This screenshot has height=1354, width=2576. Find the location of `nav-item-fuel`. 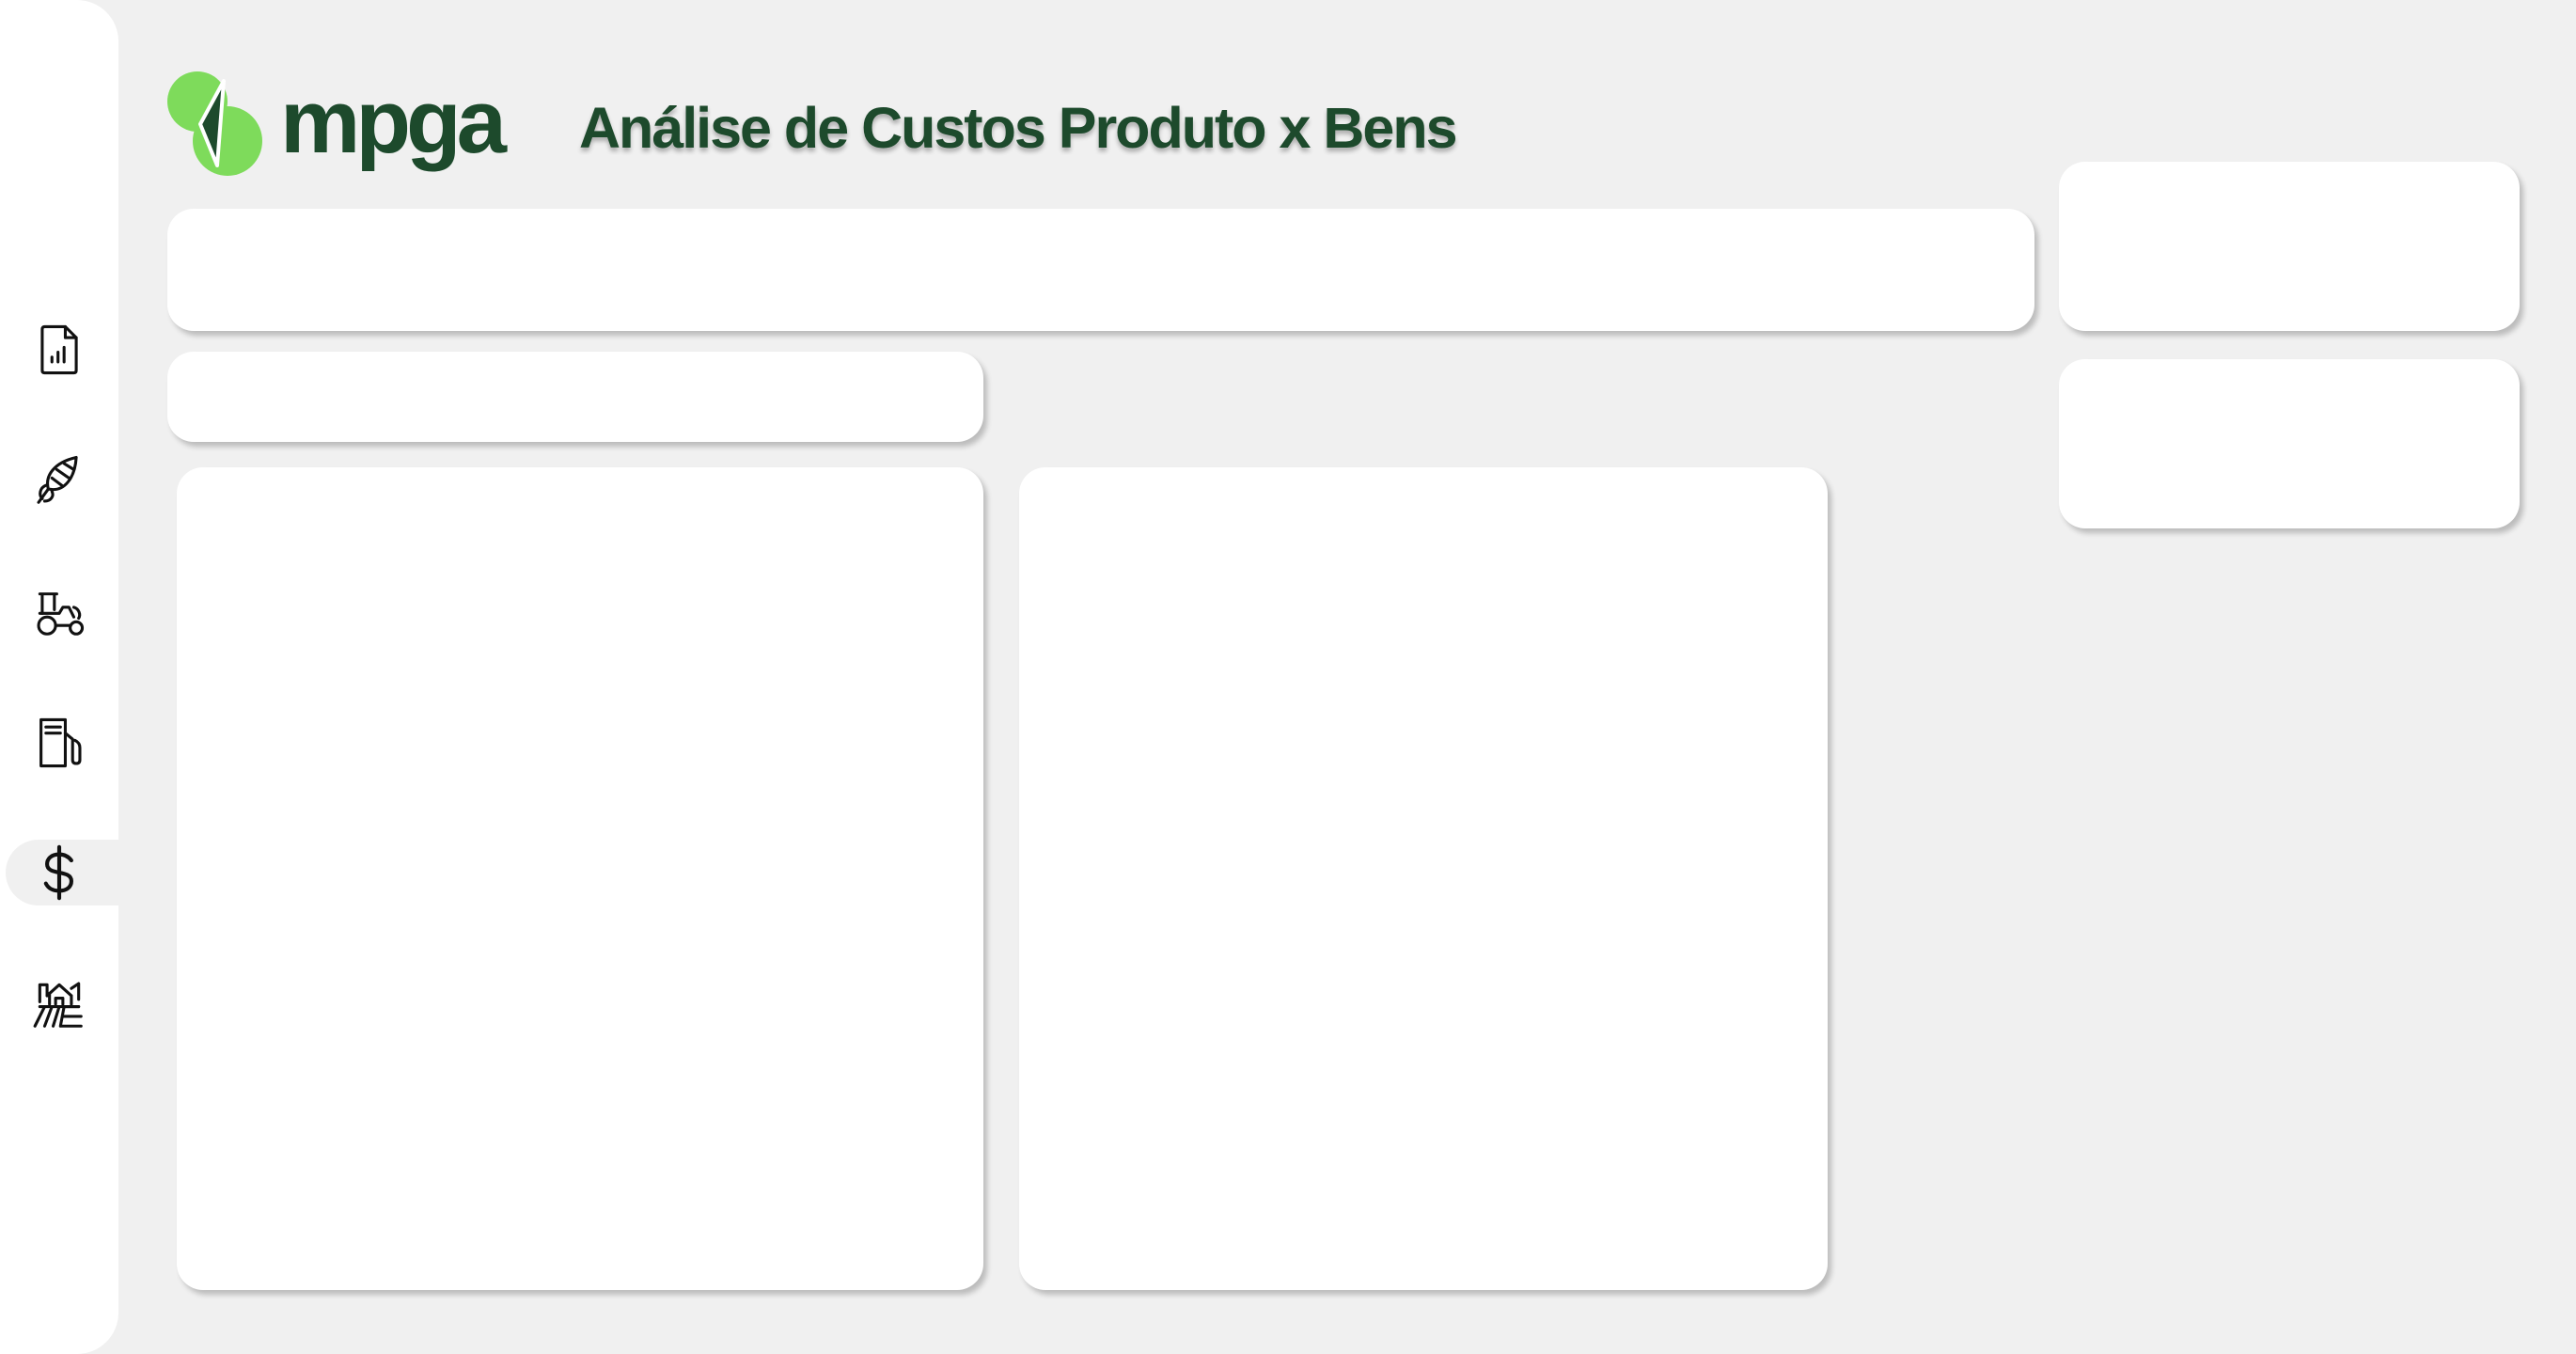

nav-item-fuel is located at coordinates (59, 742).